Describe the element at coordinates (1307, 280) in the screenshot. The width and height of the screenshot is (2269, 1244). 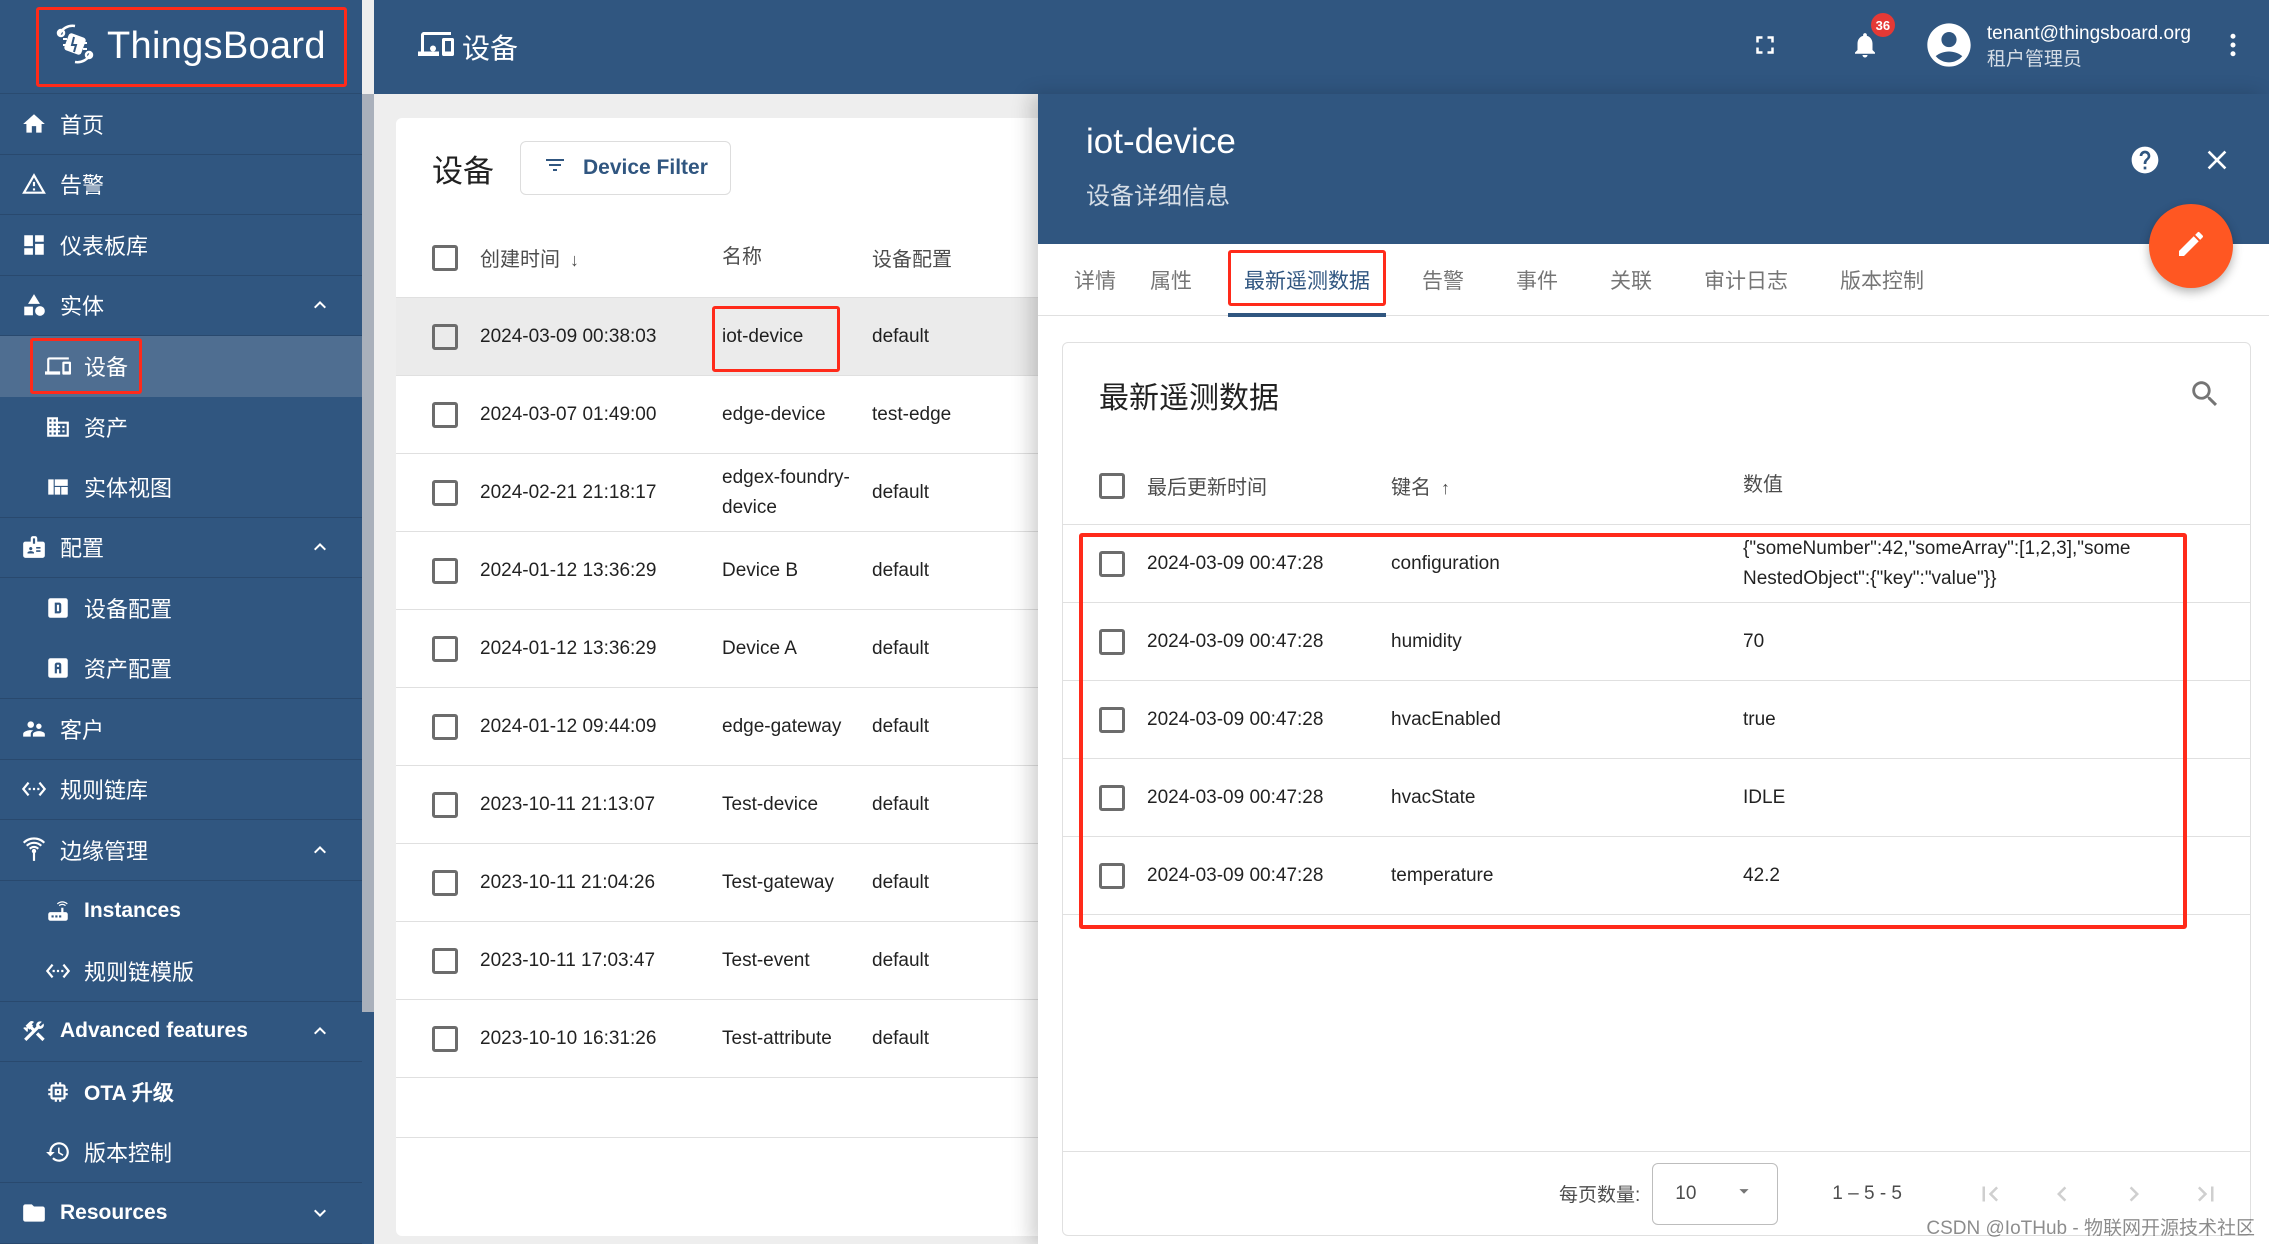
I see `tab-2: 最新遥测数据` at that location.